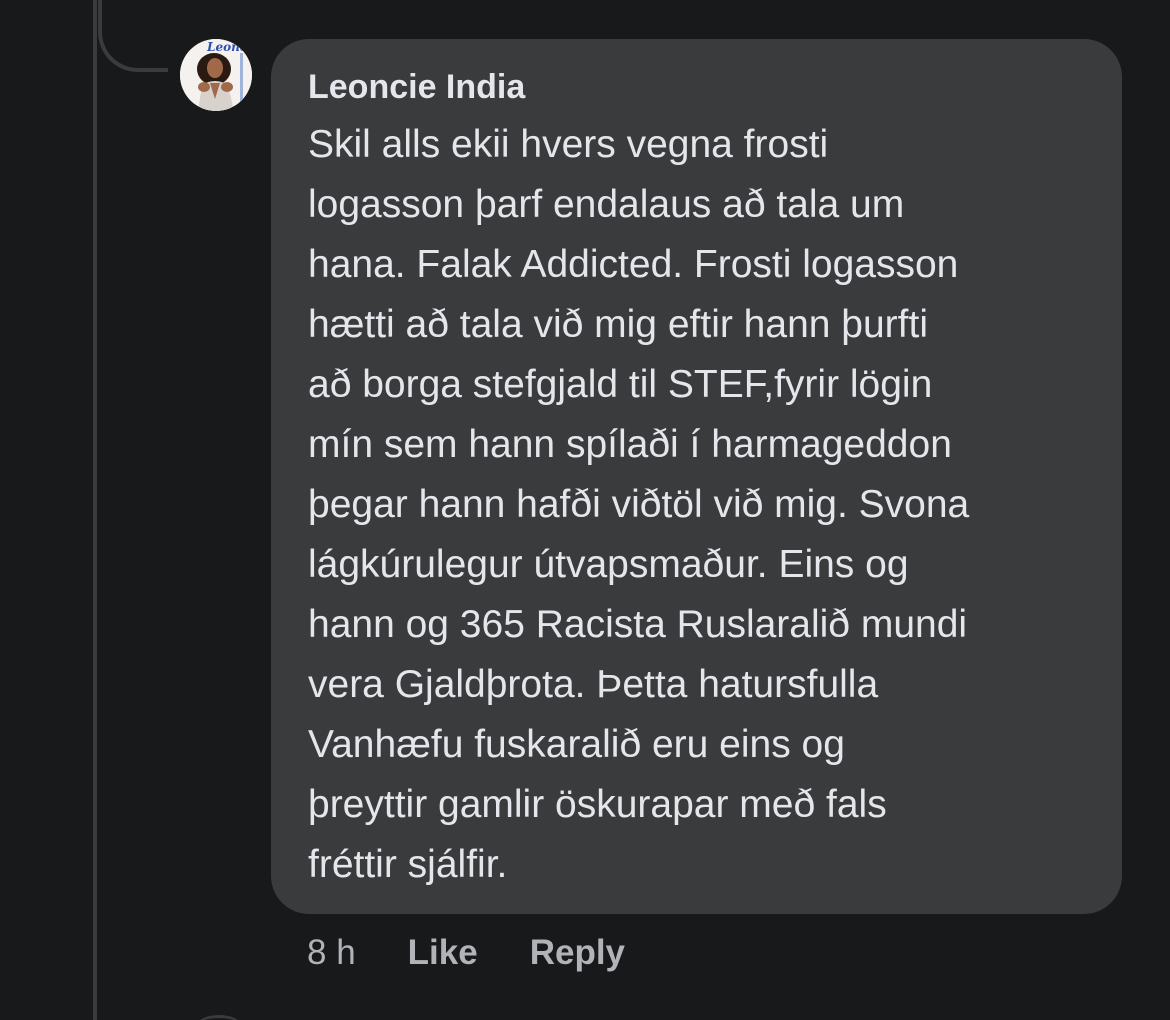  Describe the element at coordinates (620, 384) in the screenshot. I see `comment-text-line: að borga stefgjald til STEF,fyrir lögin` at that location.